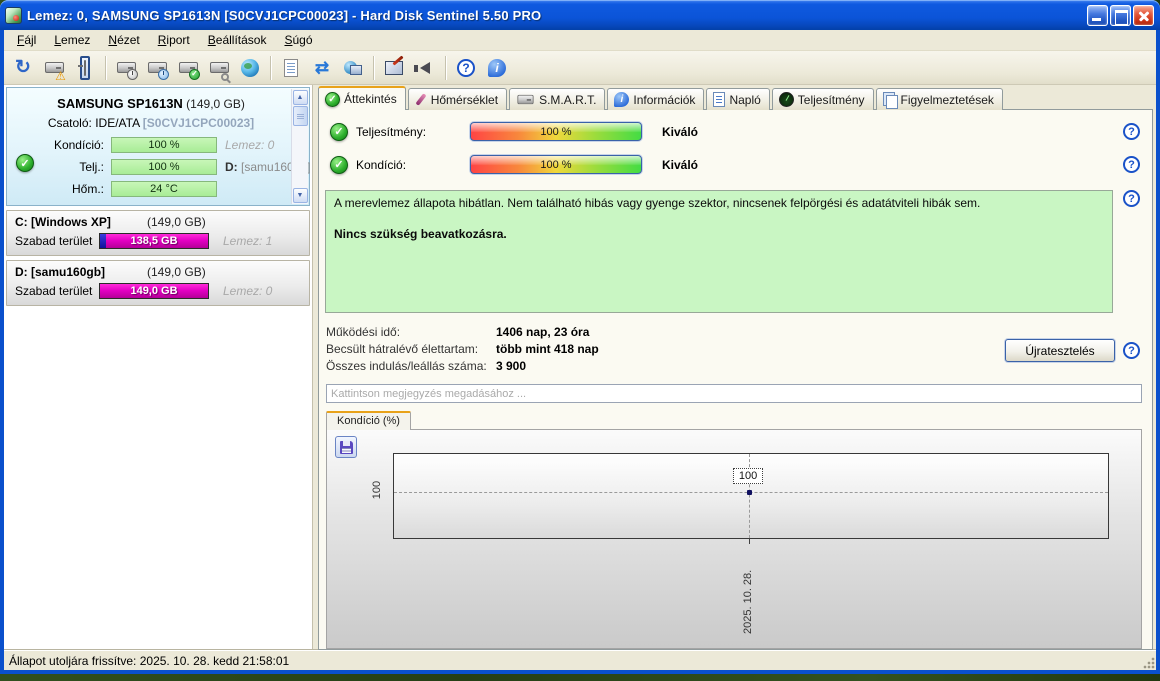 This screenshot has height=681, width=1160. I want to click on interface-value: IDE/ATA, so click(117, 123).